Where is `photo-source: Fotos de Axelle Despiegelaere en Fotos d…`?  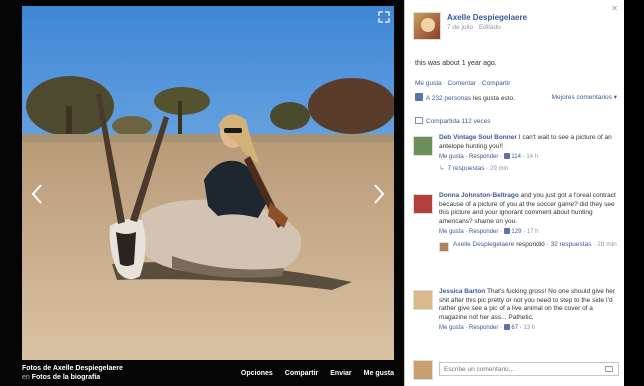 photo-source: Fotos de Axelle Despiegelaere en Fotos d… is located at coordinates (72, 373).